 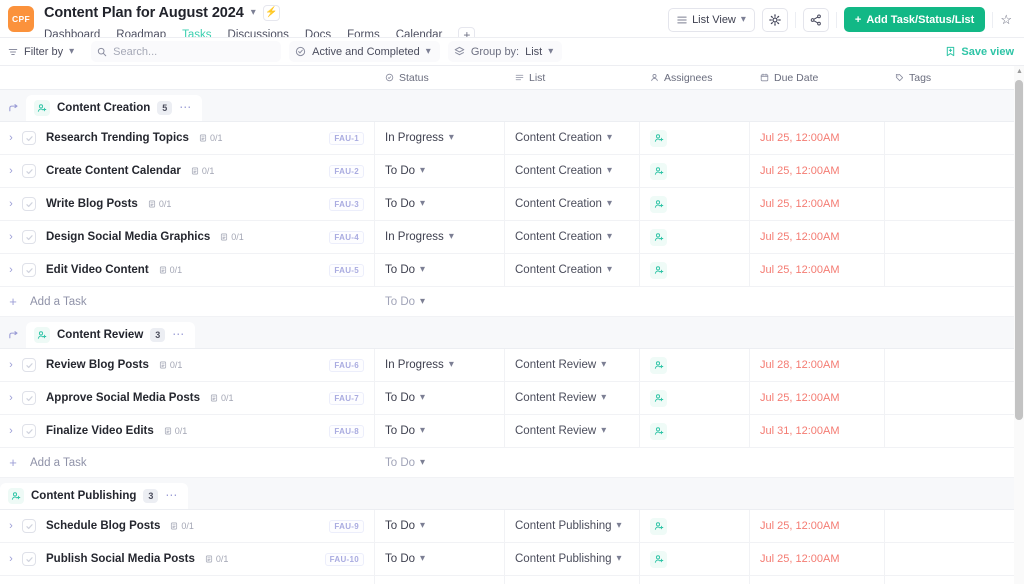 What do you see at coordinates (187, 580) in the screenshot?
I see `task-name-cell: ›Upload Video Content0/1FAU-11` at bounding box center [187, 580].